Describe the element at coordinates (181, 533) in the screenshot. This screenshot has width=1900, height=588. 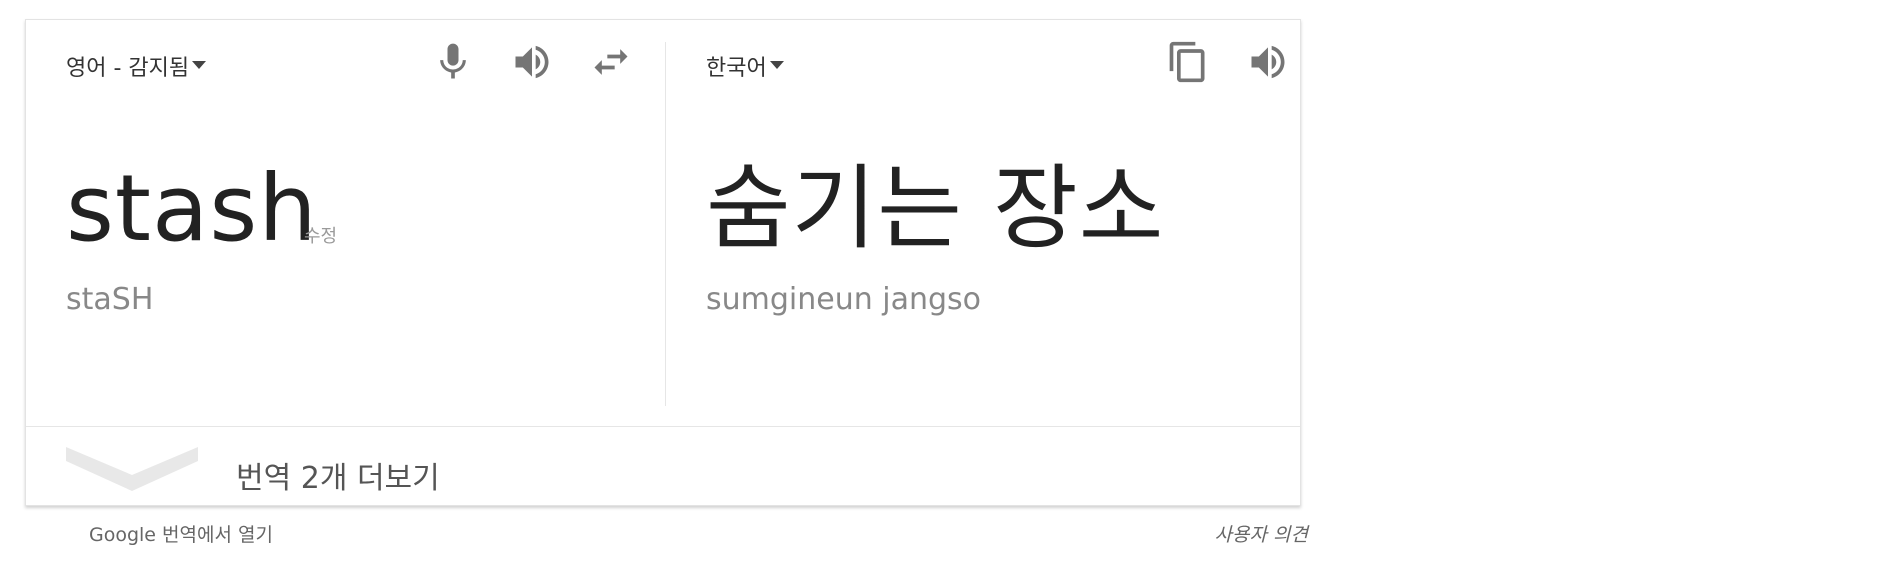
I see `open-in-translate-link: Google 번역에서 열기` at that location.